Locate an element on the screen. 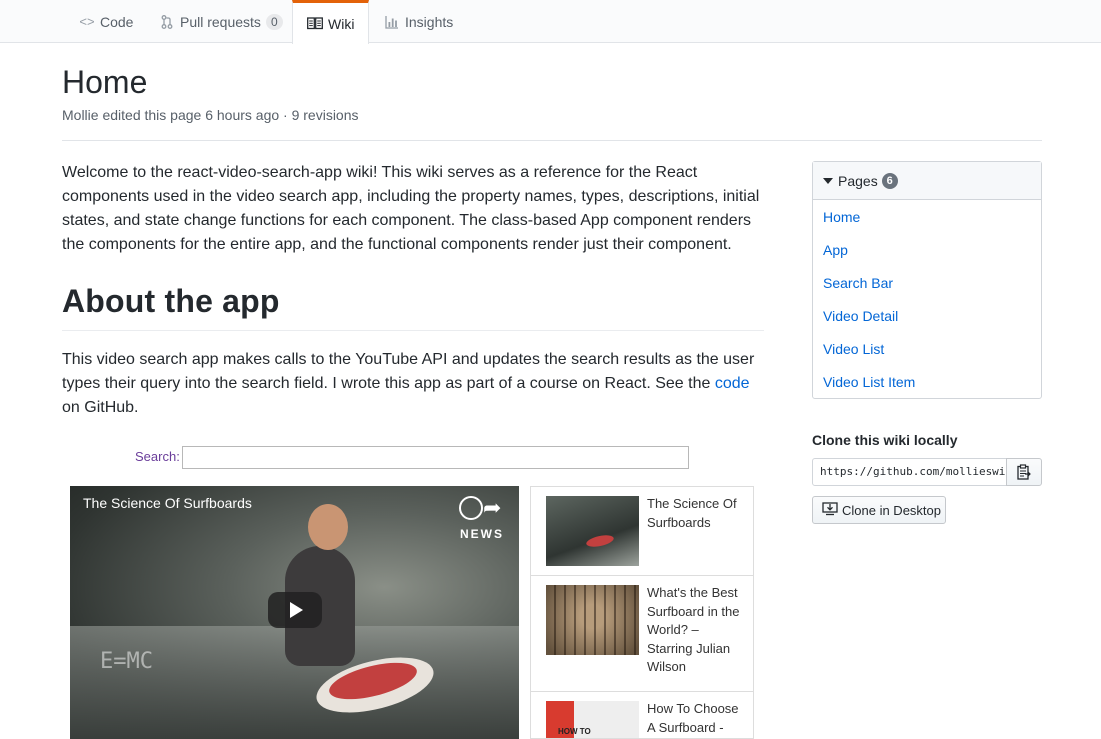 The image size is (1101, 739). page-link-video-detail: Video Detail is located at coordinates (860, 316).